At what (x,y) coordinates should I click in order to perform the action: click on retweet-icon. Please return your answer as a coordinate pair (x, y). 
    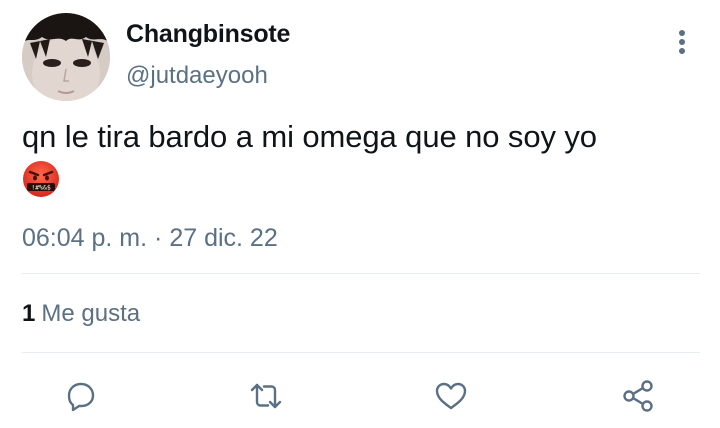
    Looking at the image, I should click on (266, 396).